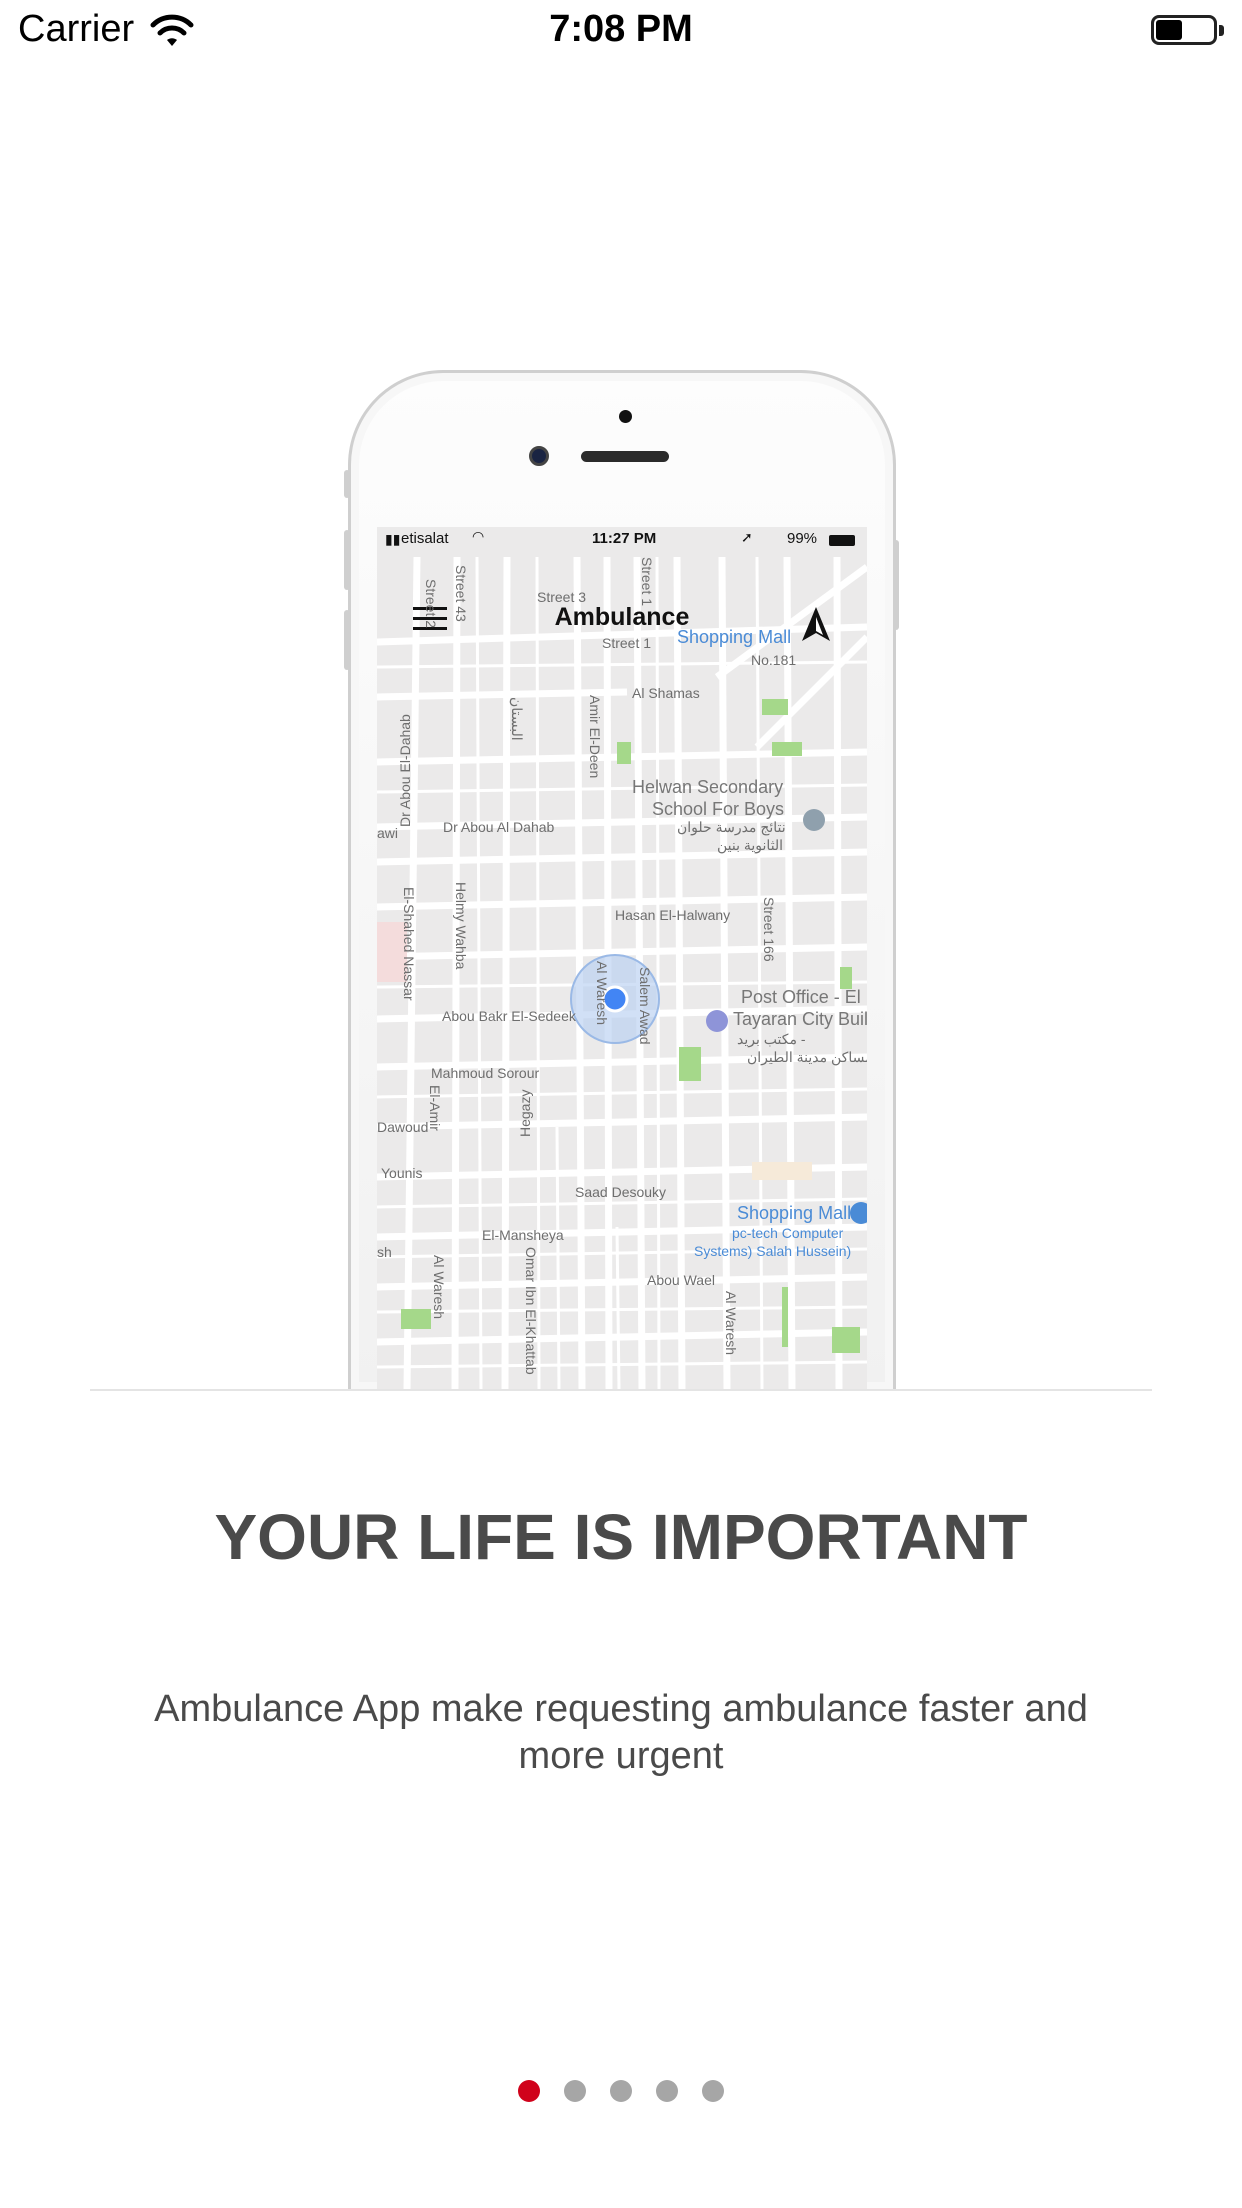 The image size is (1242, 2208). I want to click on onboarding-title: YOUR LIFE IS IMPORTANT, so click(621, 1537).